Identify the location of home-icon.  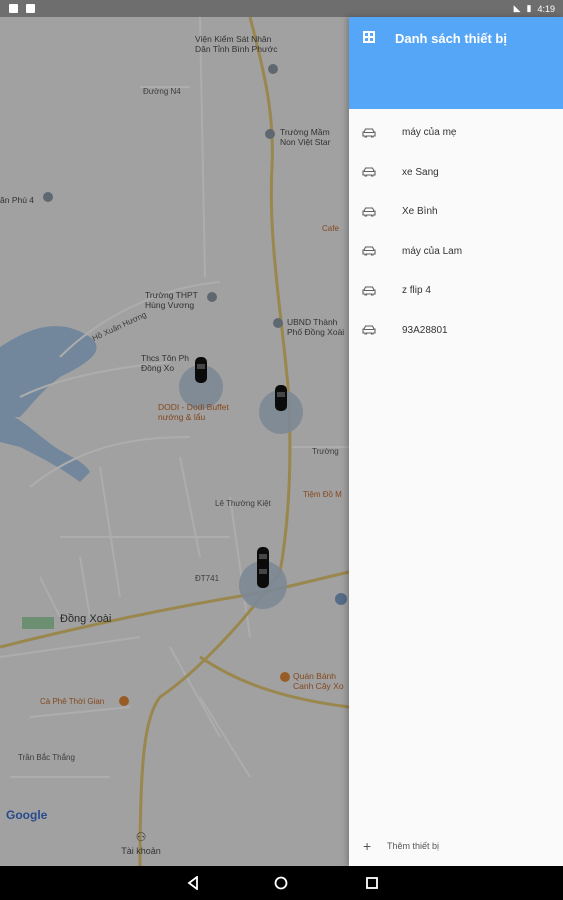
(281, 883).